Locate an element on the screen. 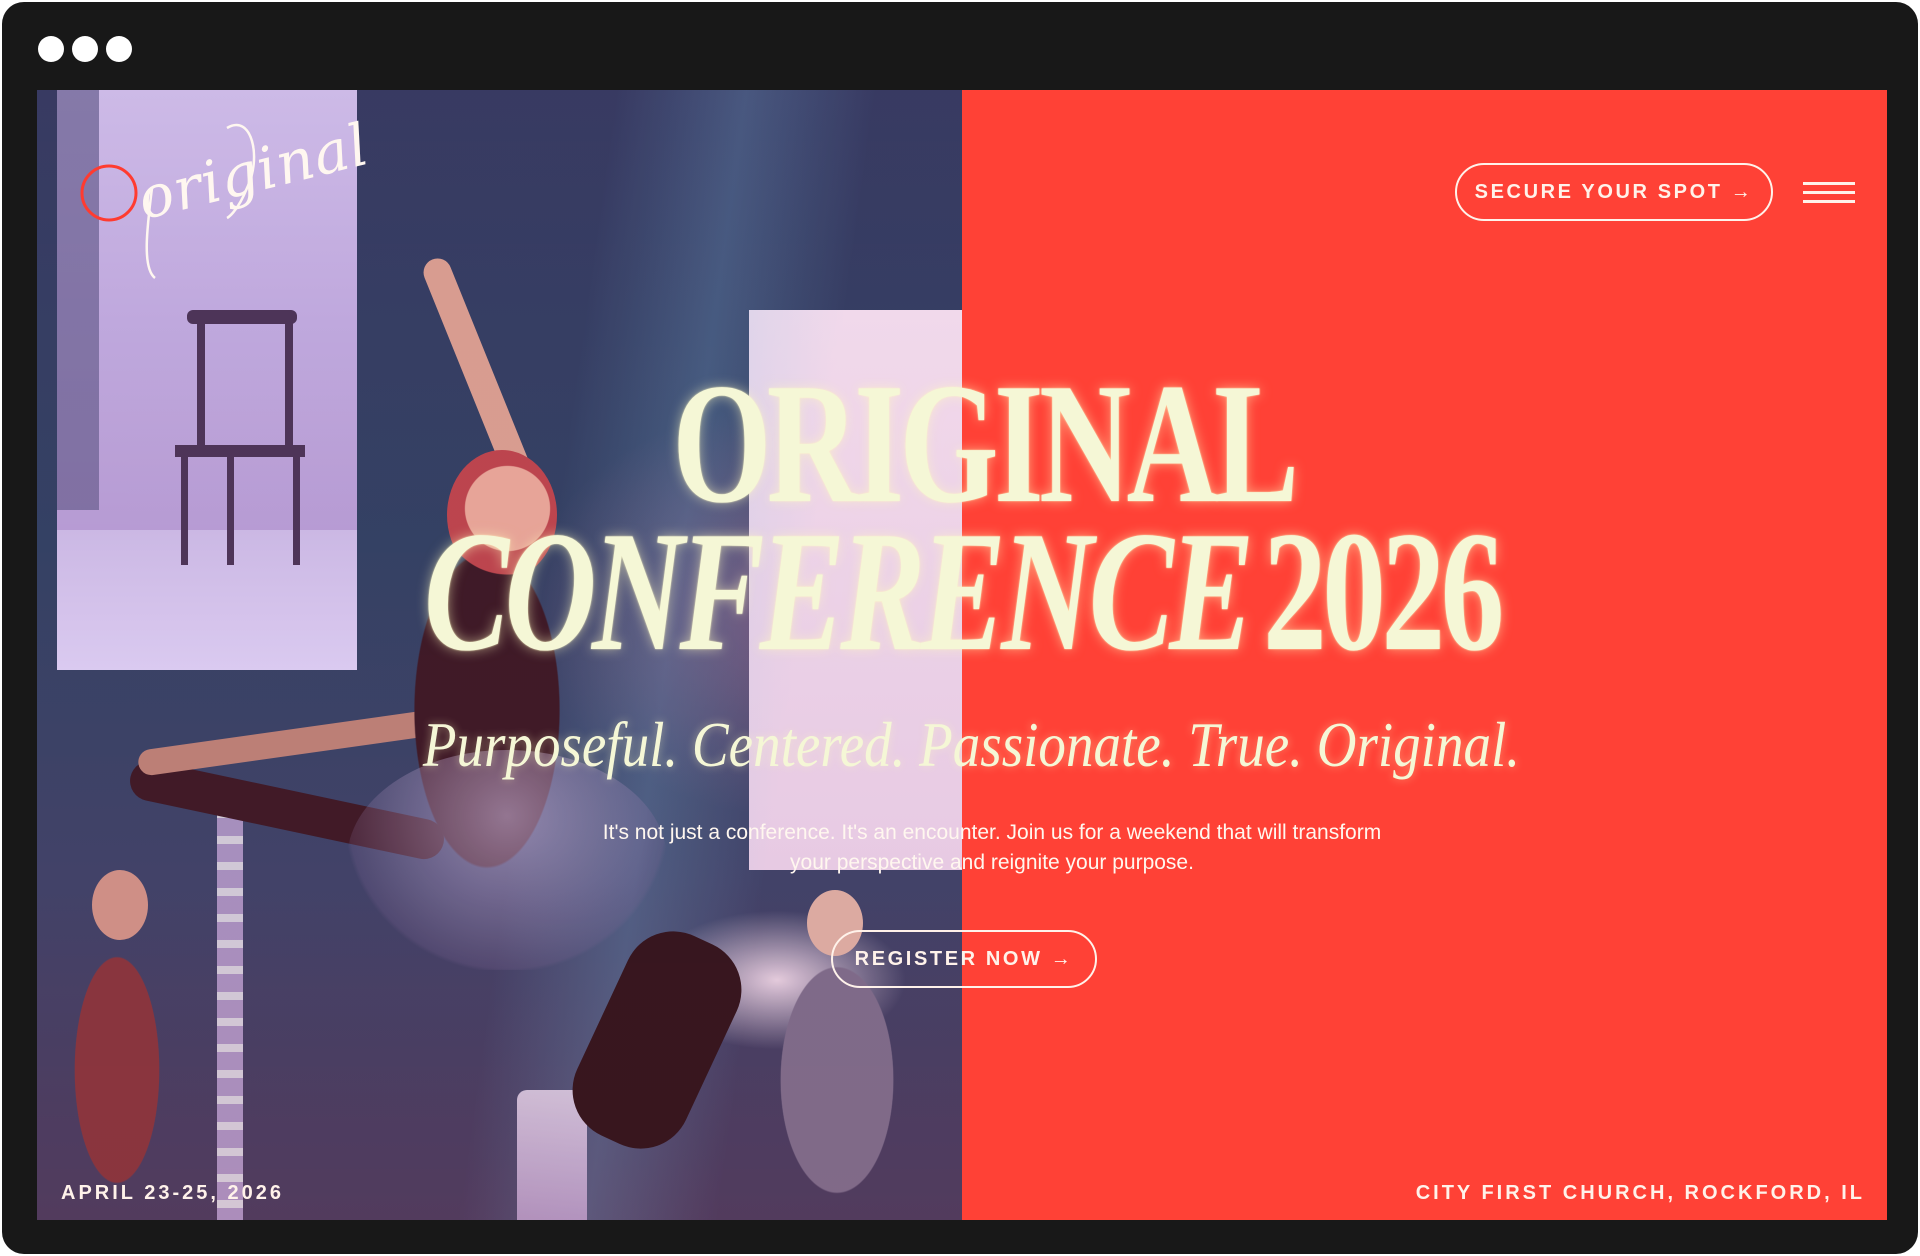 The height and width of the screenshot is (1256, 1920). hero-title-conference: CONFERENCE is located at coordinates (839, 592).